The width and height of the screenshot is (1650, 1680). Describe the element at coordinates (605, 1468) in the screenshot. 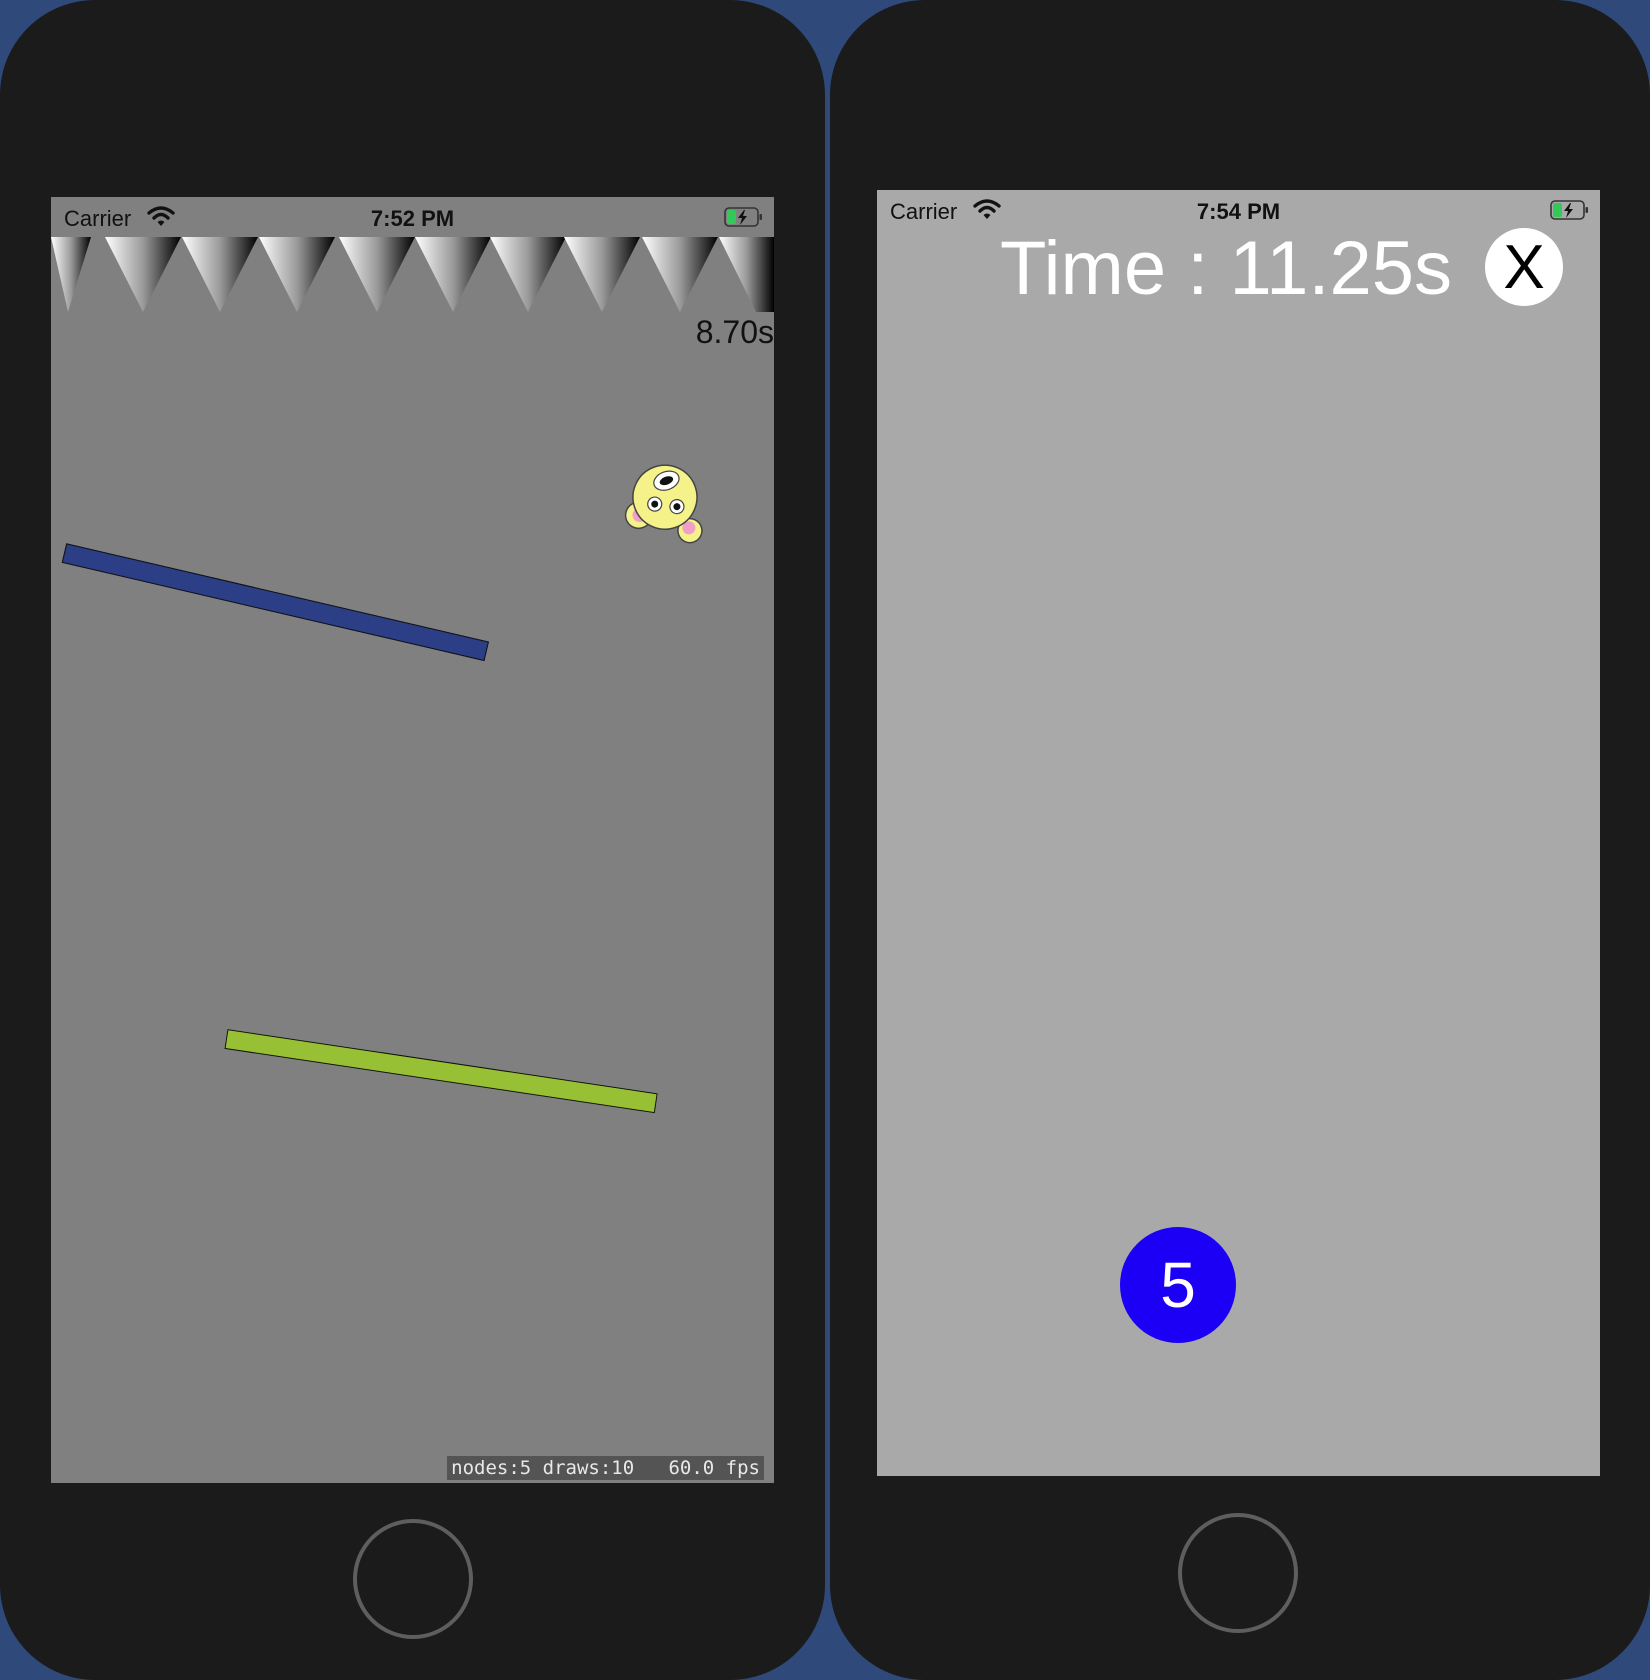

I see `debug-stats-overlay: nodes:5 draws:10 60.0 fps` at that location.